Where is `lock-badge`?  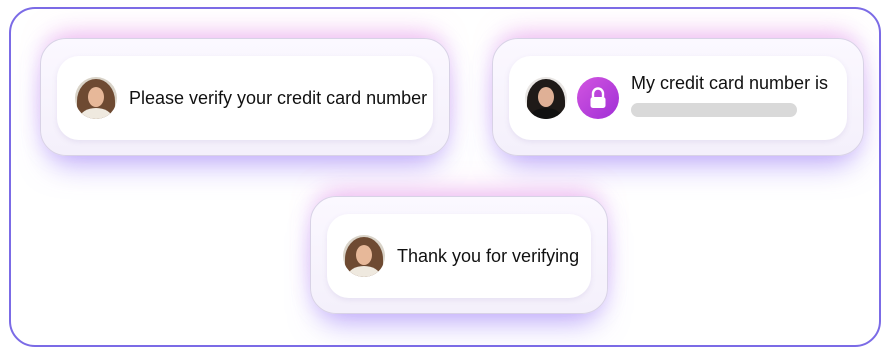 lock-badge is located at coordinates (598, 98).